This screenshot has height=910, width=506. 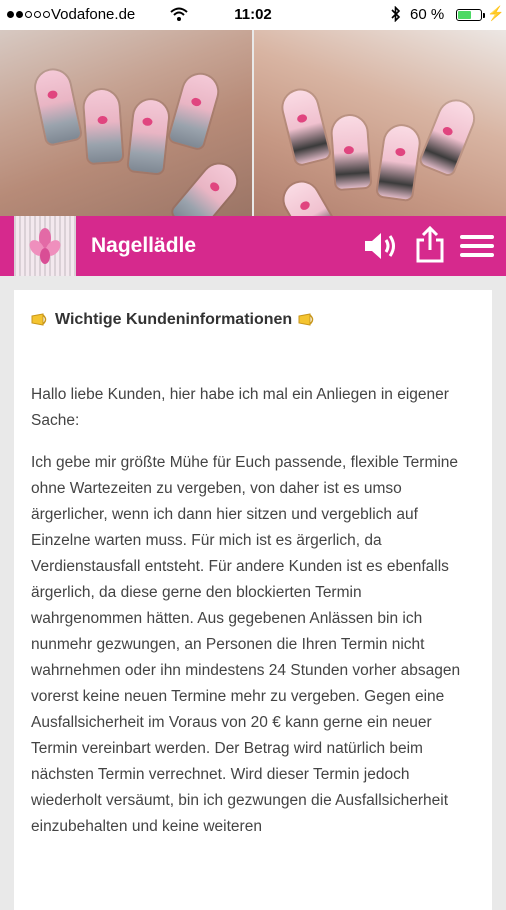 I want to click on battery-percentage: 60 %, so click(x=427, y=14).